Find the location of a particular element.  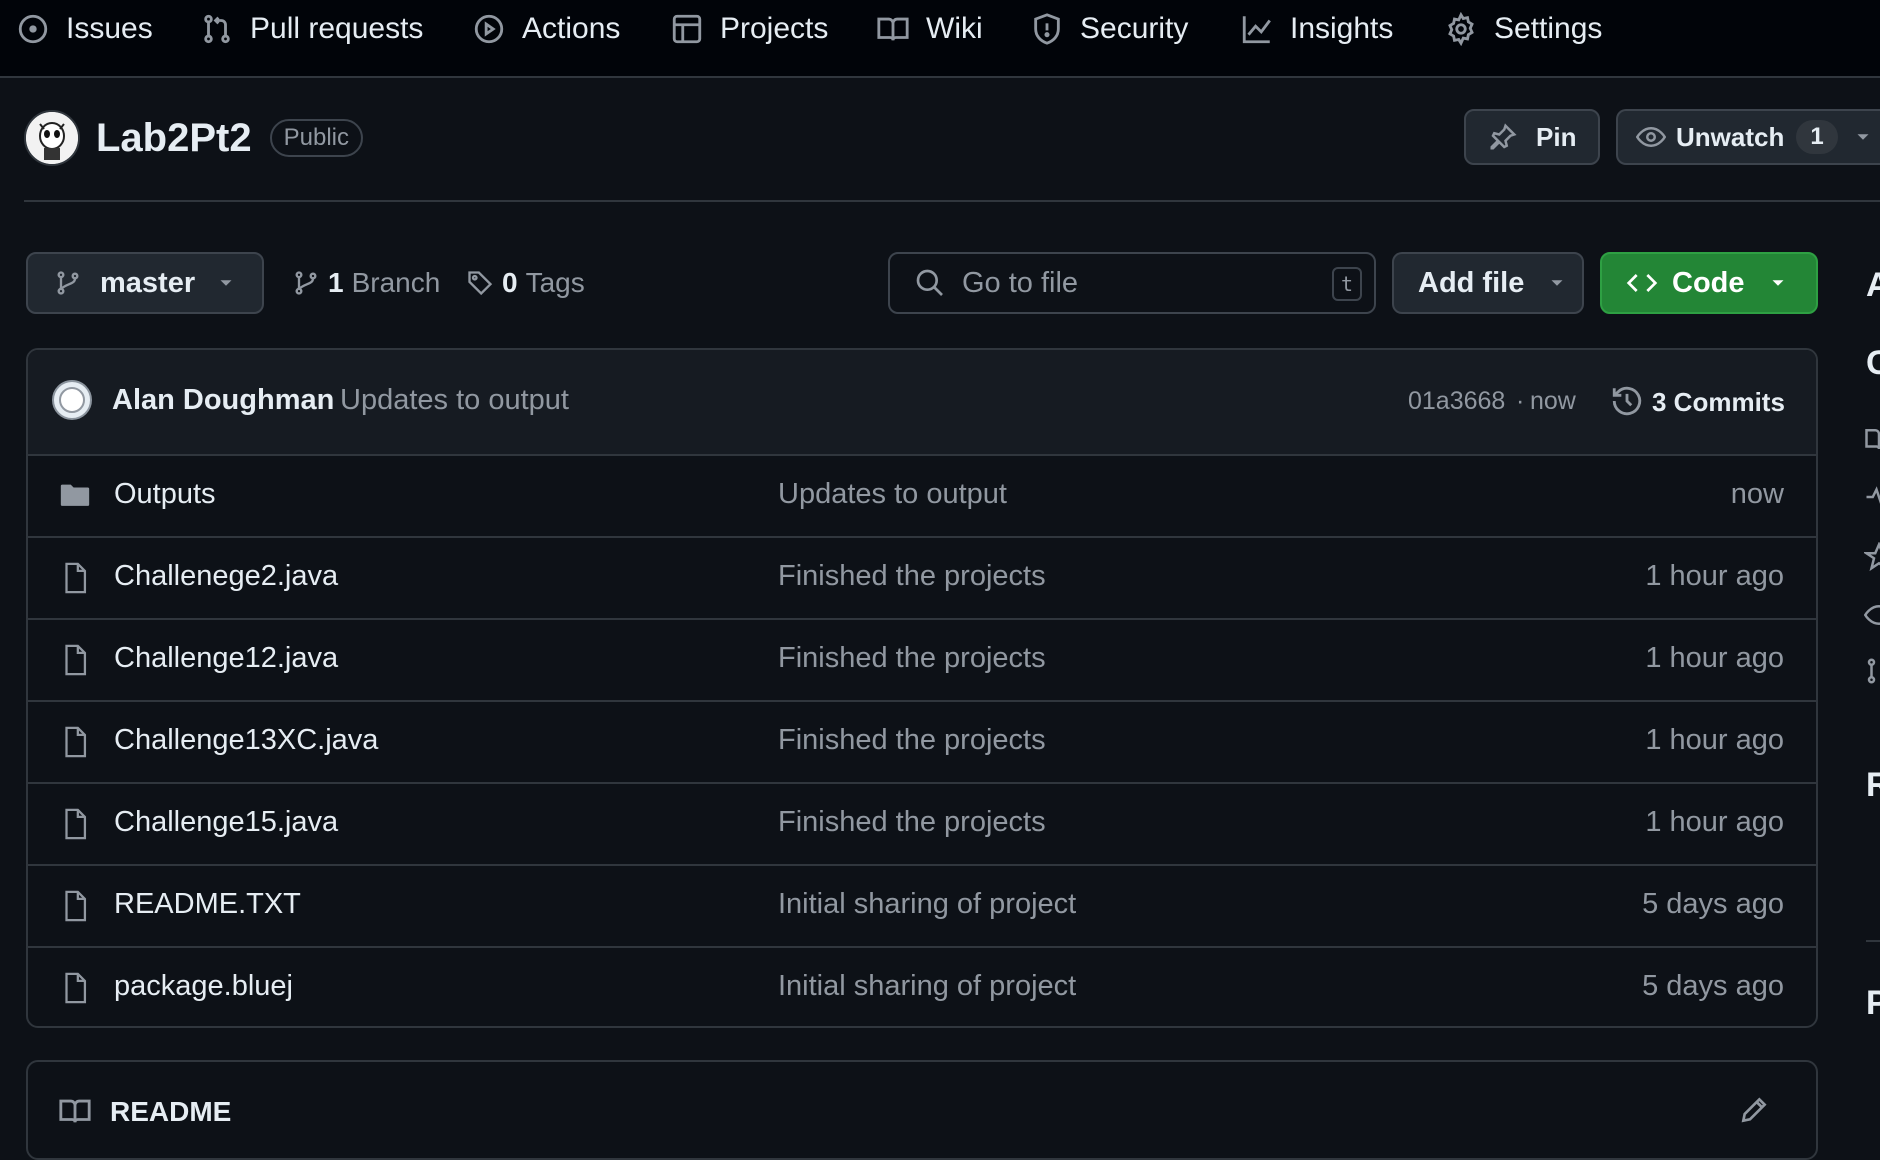

tags-count: 0 is located at coordinates (510, 282).